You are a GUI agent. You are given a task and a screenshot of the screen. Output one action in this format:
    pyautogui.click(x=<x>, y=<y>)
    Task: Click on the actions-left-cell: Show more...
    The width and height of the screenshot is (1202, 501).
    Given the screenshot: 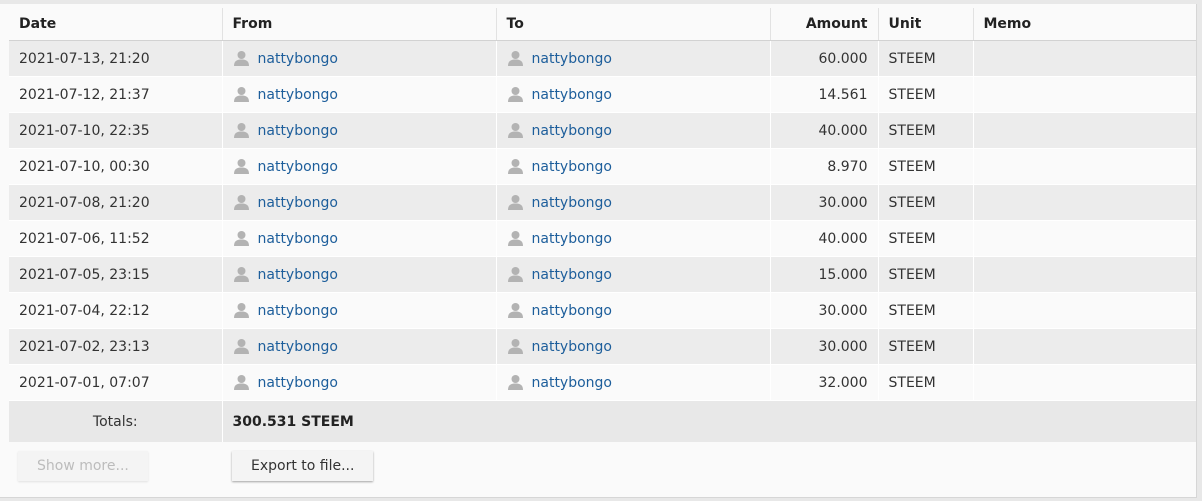 What is the action you would take?
    pyautogui.click(x=115, y=466)
    